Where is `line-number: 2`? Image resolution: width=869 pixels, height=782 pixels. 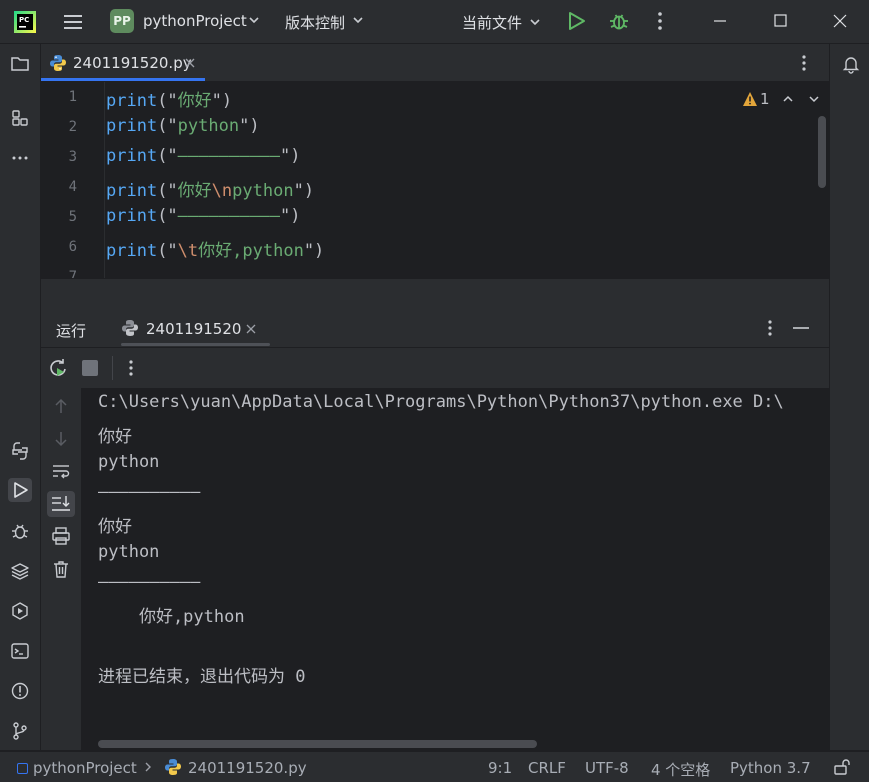
line-number: 2 is located at coordinates (72, 127).